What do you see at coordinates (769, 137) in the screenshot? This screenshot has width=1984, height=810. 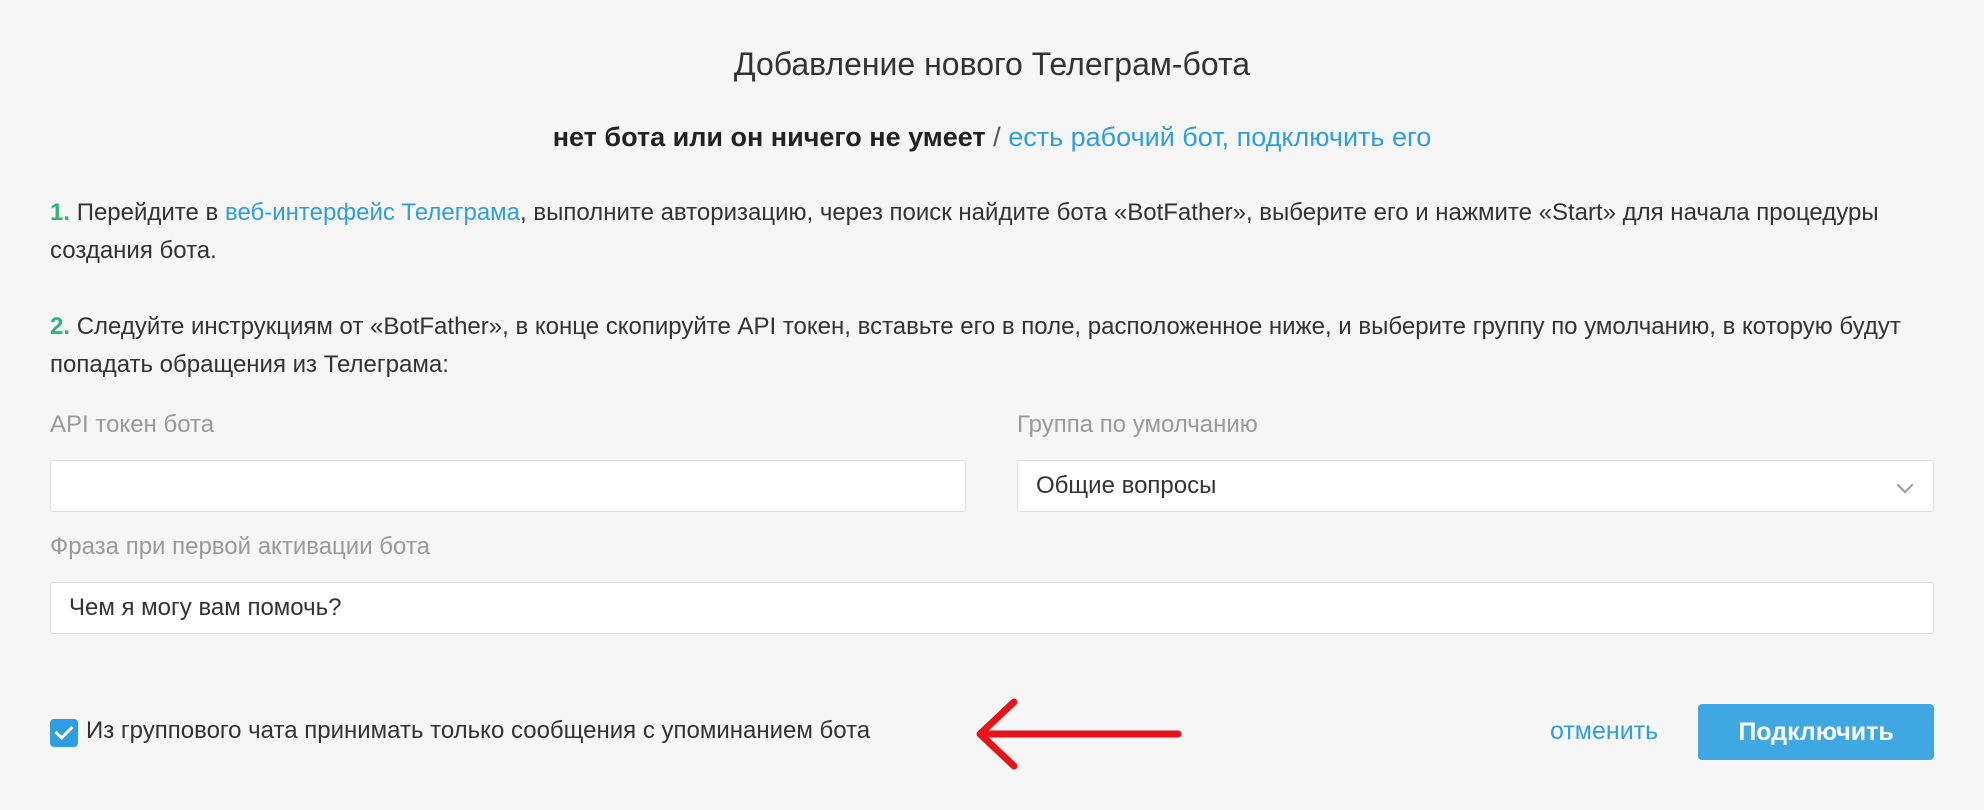 I see `mode-current: нет бота или он ничего не умеет` at bounding box center [769, 137].